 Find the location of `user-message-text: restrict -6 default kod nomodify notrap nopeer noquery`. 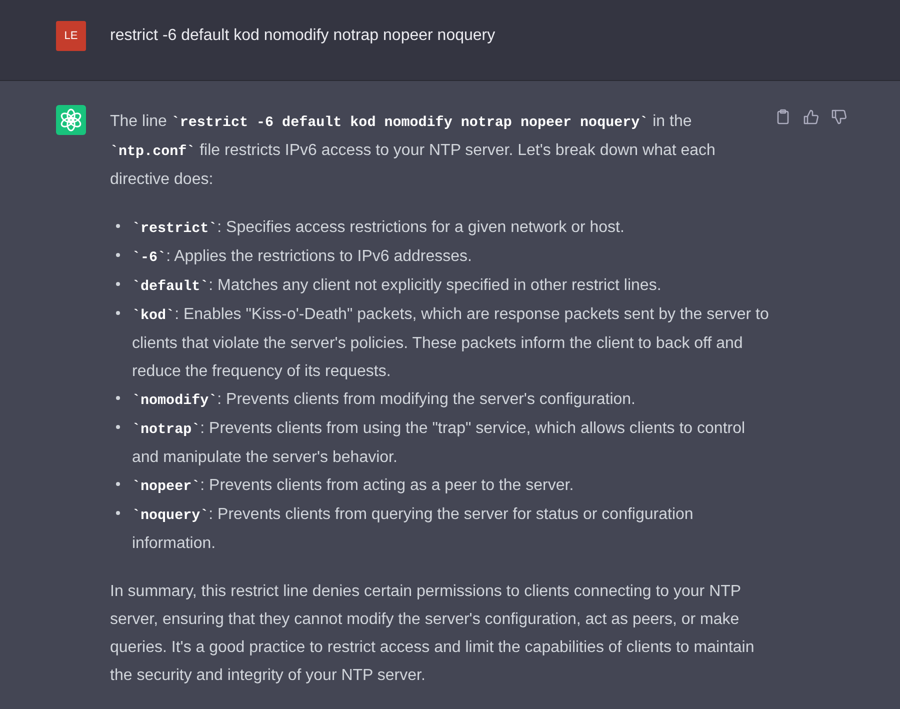

user-message-text: restrict -6 default kod nomodify notrap nopeer noquery is located at coordinates (303, 36).